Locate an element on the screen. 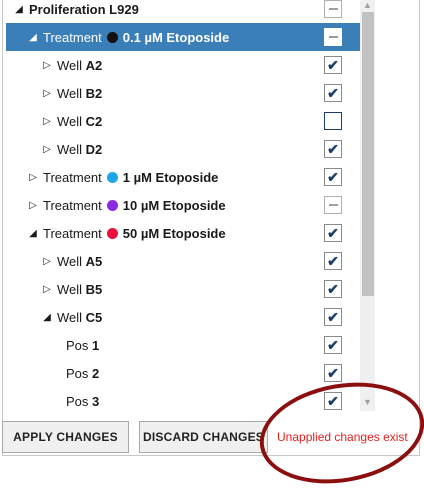 Image resolution: width=424 pixels, height=496 pixels. unchecked-checkbox is located at coordinates (333, 121).